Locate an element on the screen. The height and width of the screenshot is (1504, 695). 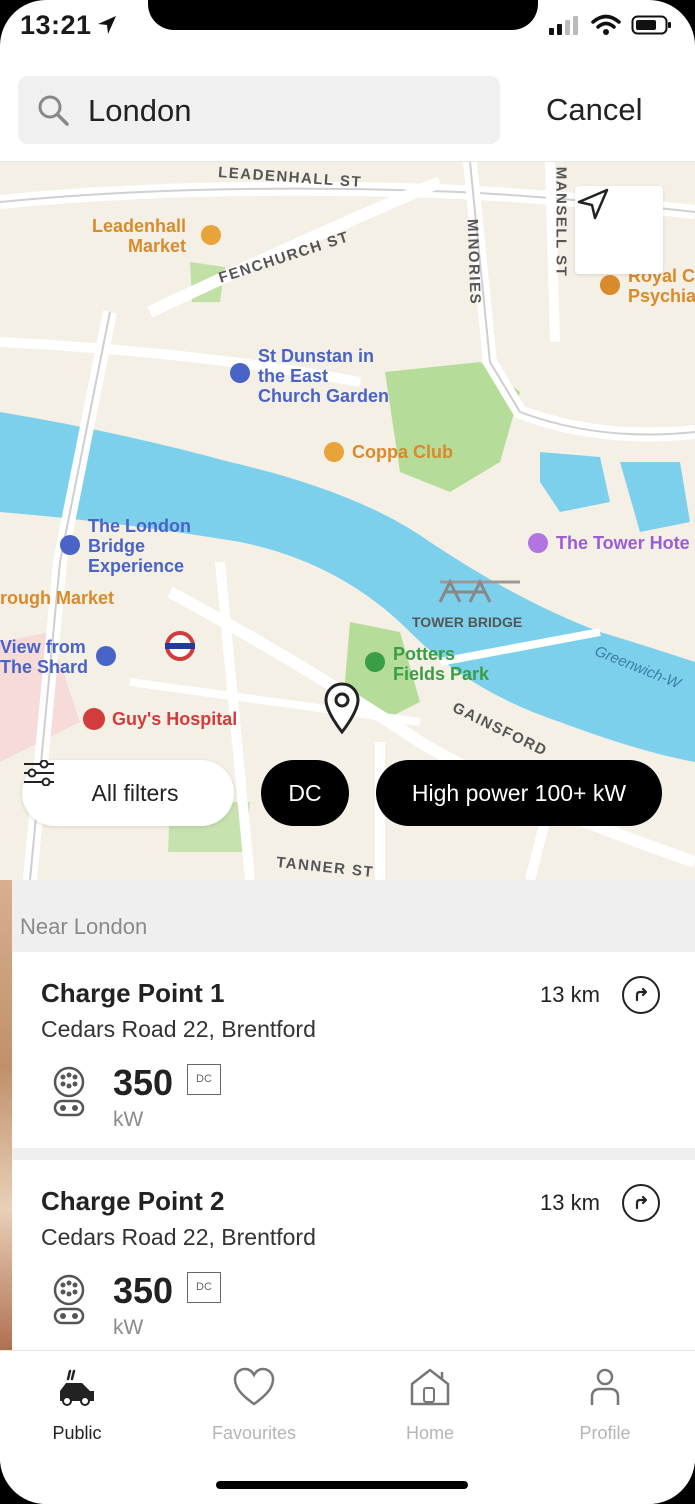
tab-profile: Profile is located at coordinates (605, 1402).